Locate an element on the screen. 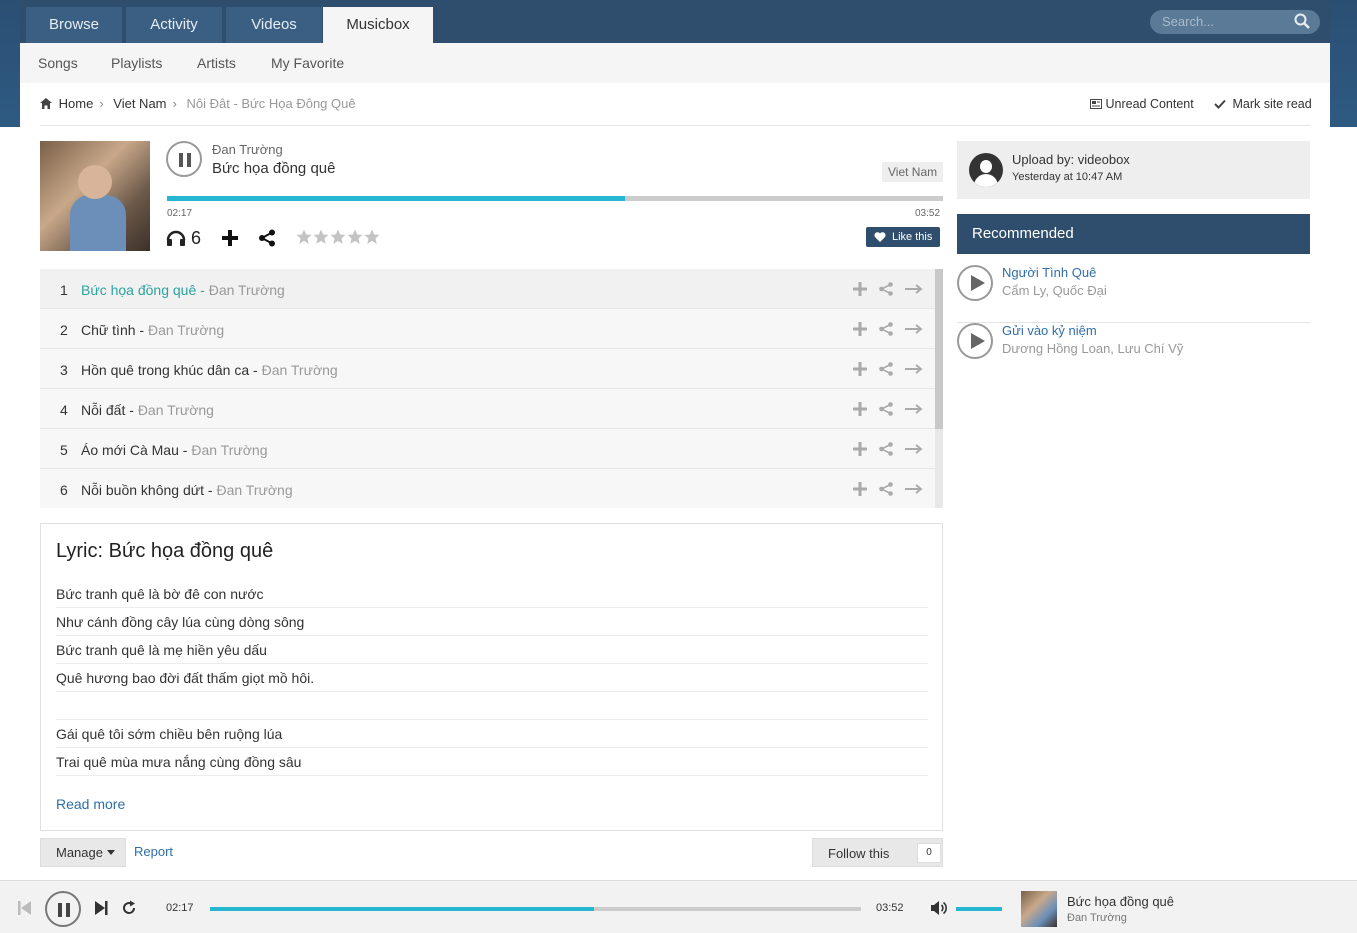  uploader-name: Upload by: videobox is located at coordinates (1071, 159).